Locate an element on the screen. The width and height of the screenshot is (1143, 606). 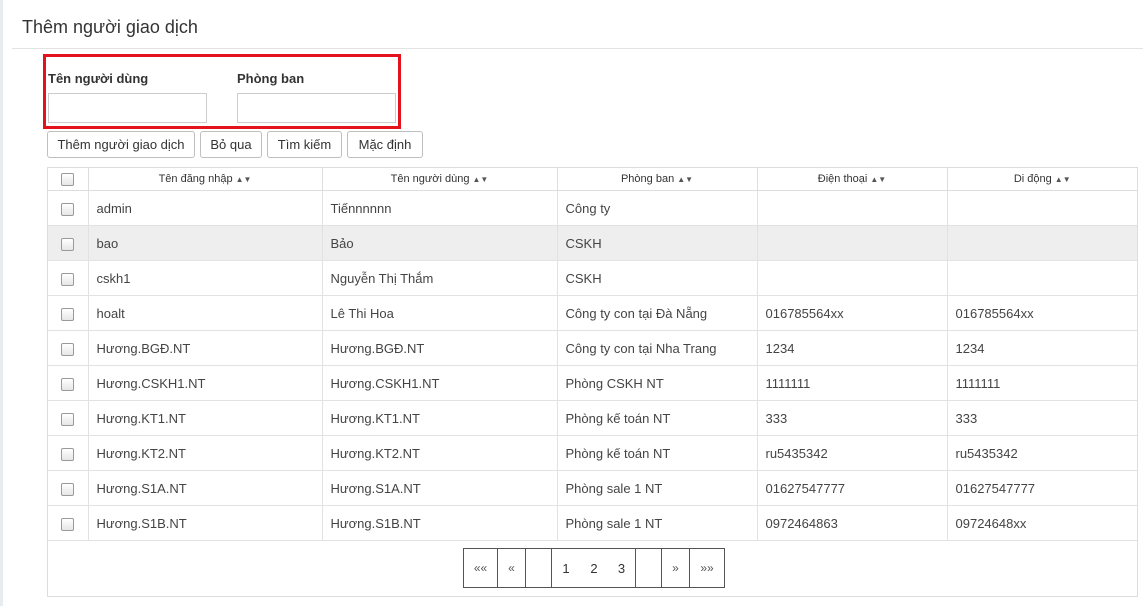
cell-login: Hương.S1A.NT is located at coordinates (205, 488).